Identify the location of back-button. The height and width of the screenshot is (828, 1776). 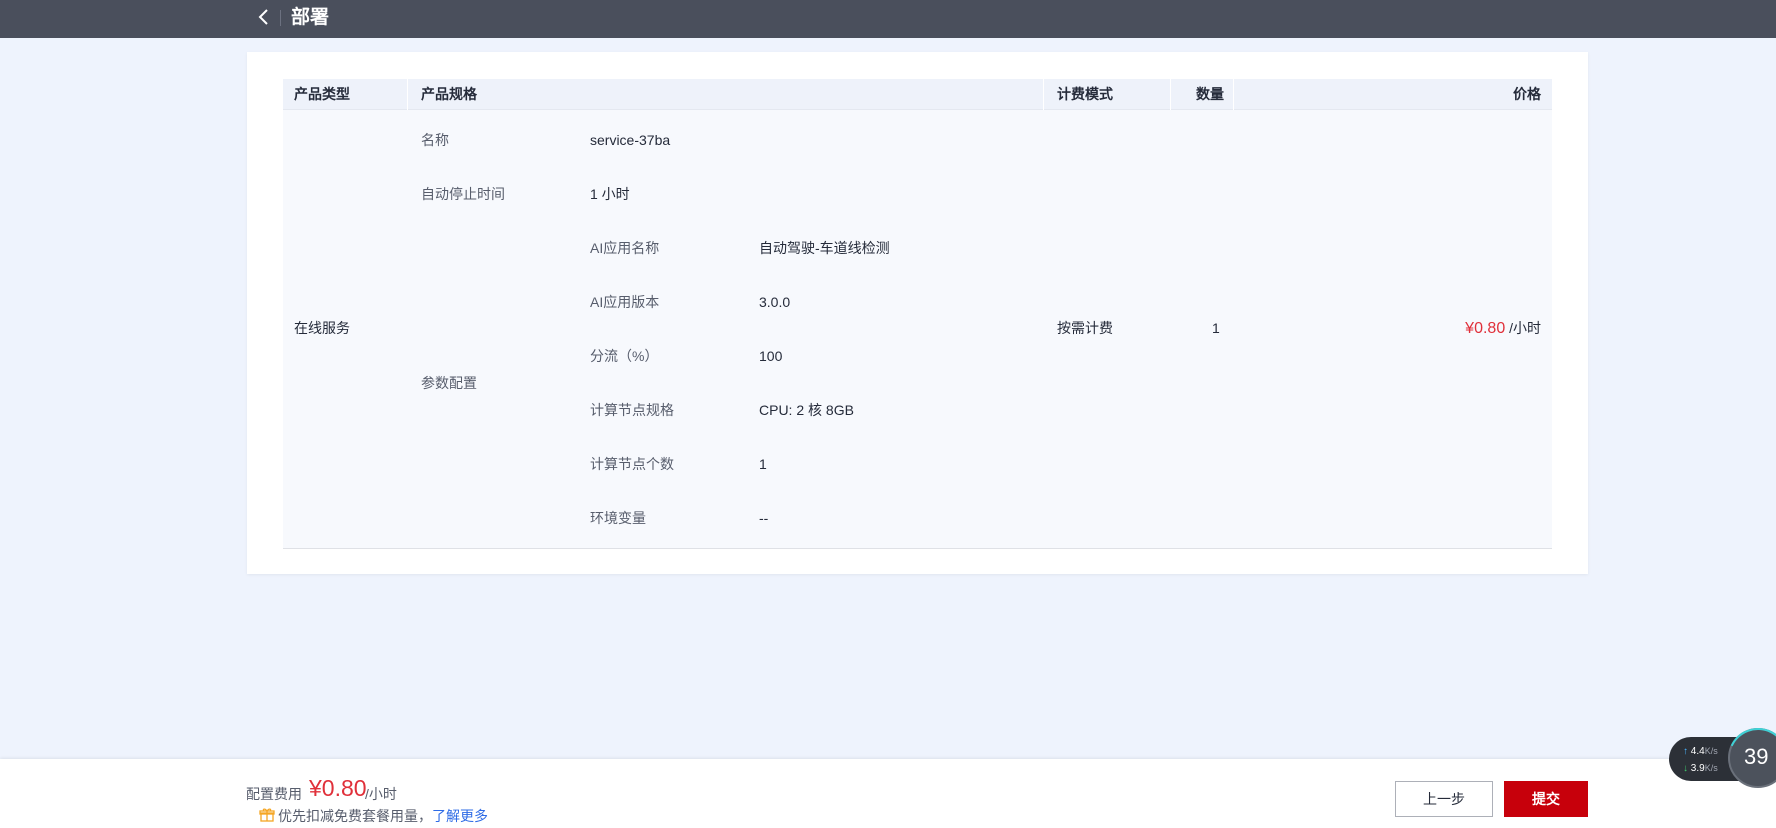
(264, 17).